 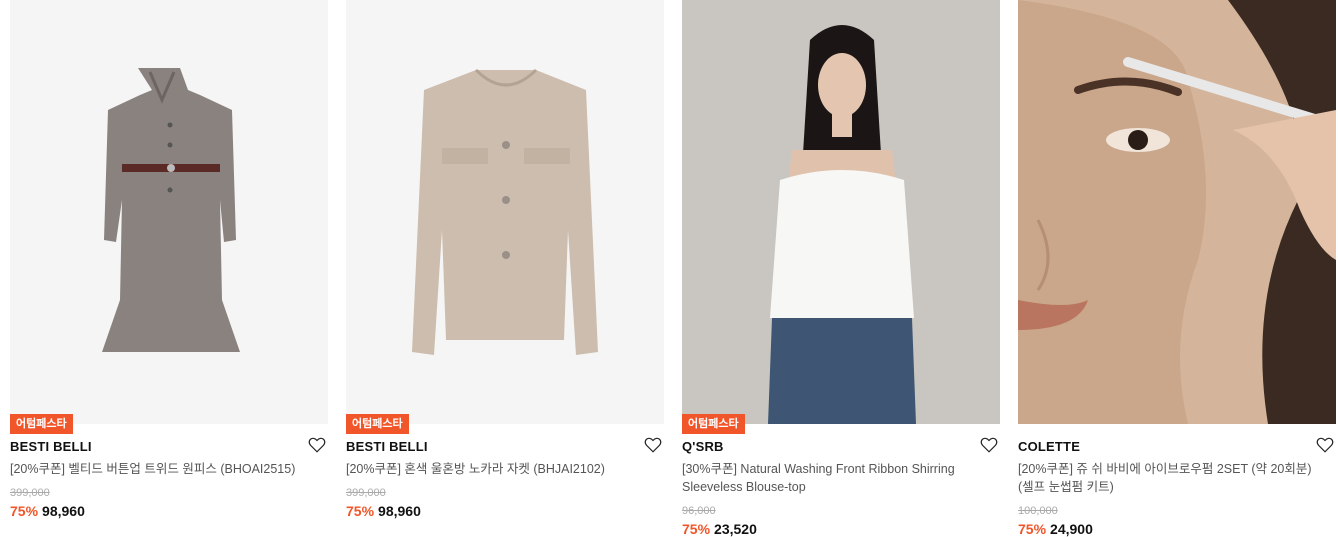 I want to click on sale-price: 23,520, so click(x=735, y=529).